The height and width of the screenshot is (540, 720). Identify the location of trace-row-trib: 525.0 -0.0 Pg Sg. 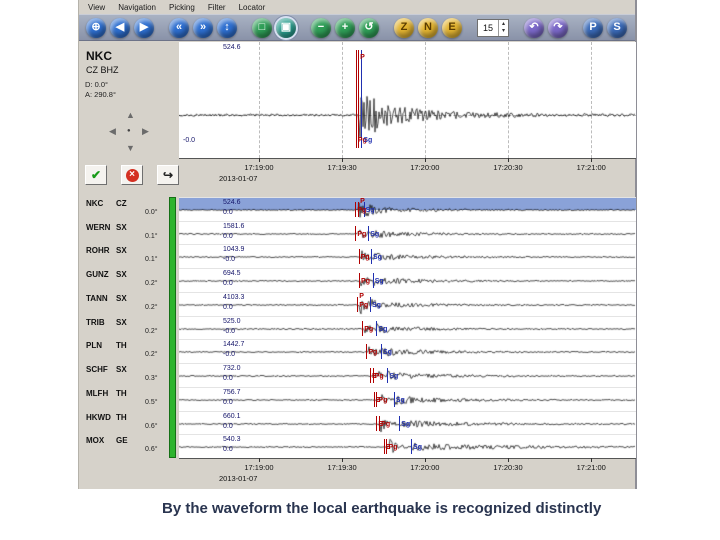
(407, 328).